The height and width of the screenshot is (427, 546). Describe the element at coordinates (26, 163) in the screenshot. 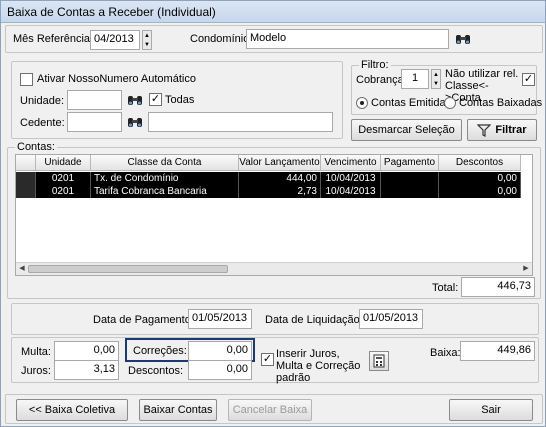

I see `row-selector-header` at that location.